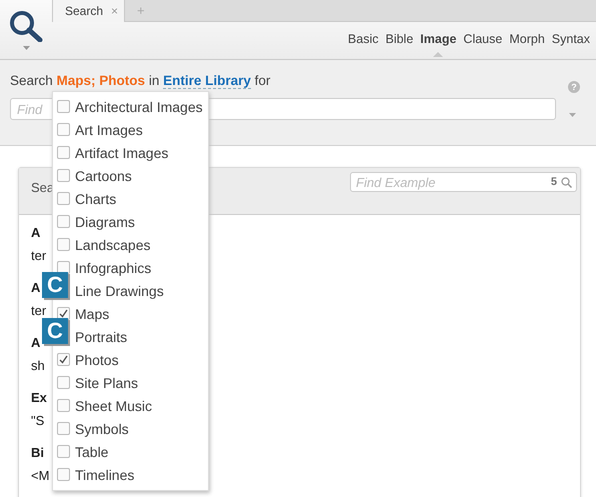  What do you see at coordinates (527, 44) in the screenshot?
I see `search-type-tab: Morph` at bounding box center [527, 44].